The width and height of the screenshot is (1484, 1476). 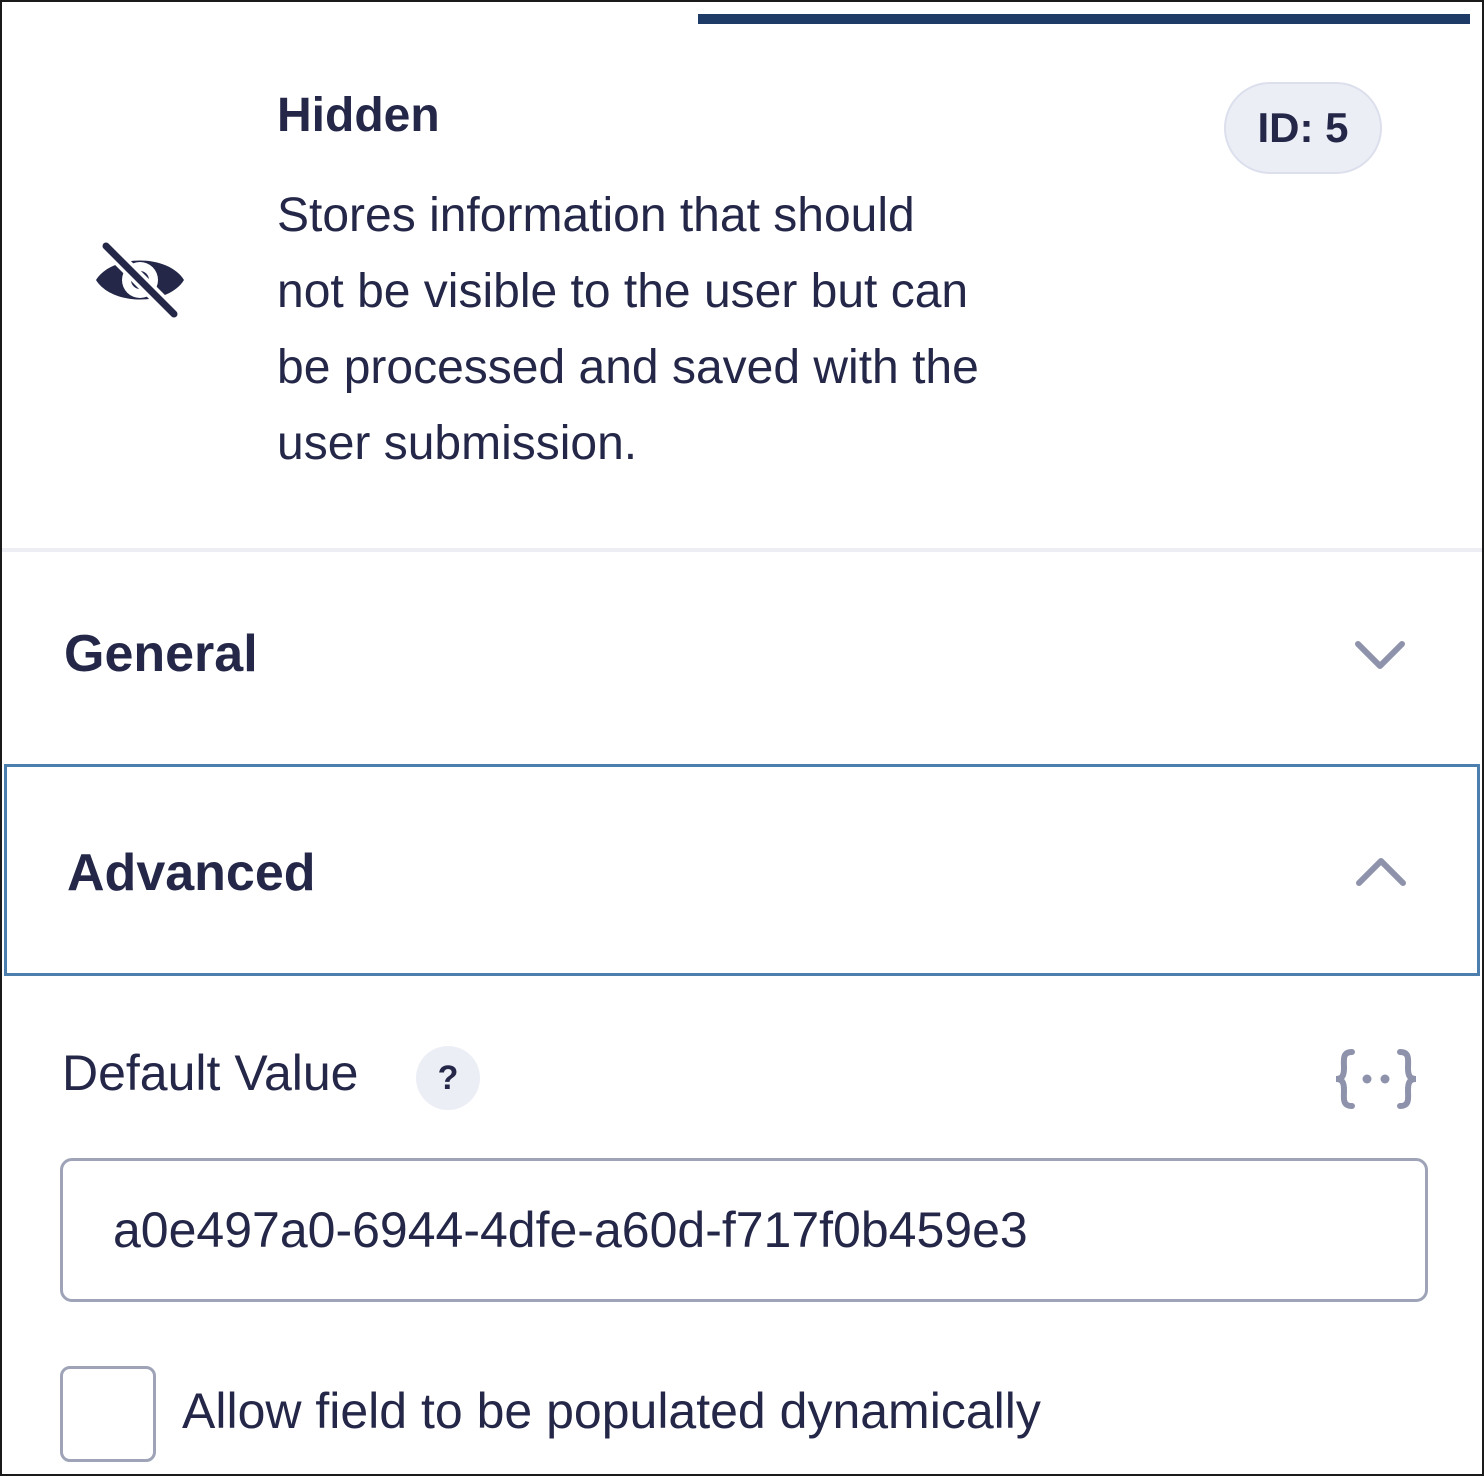 I want to click on general-panel-title: General, so click(x=161, y=654).